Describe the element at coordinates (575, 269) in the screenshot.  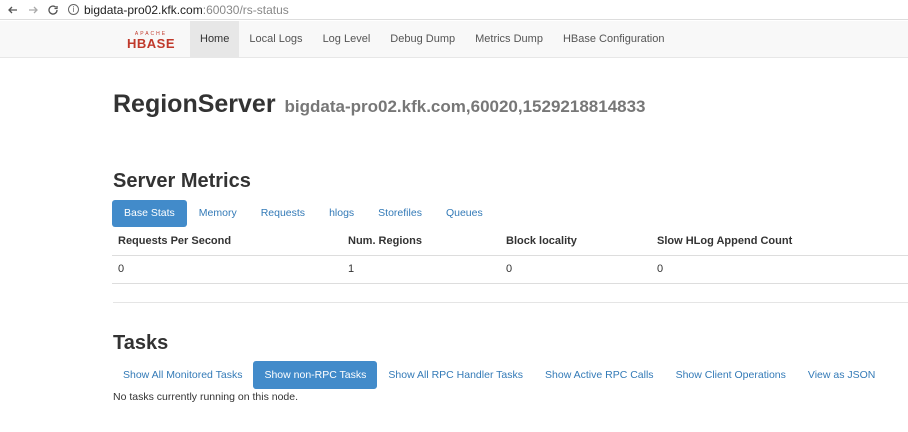
I see `cell-block-locality: 0` at that location.